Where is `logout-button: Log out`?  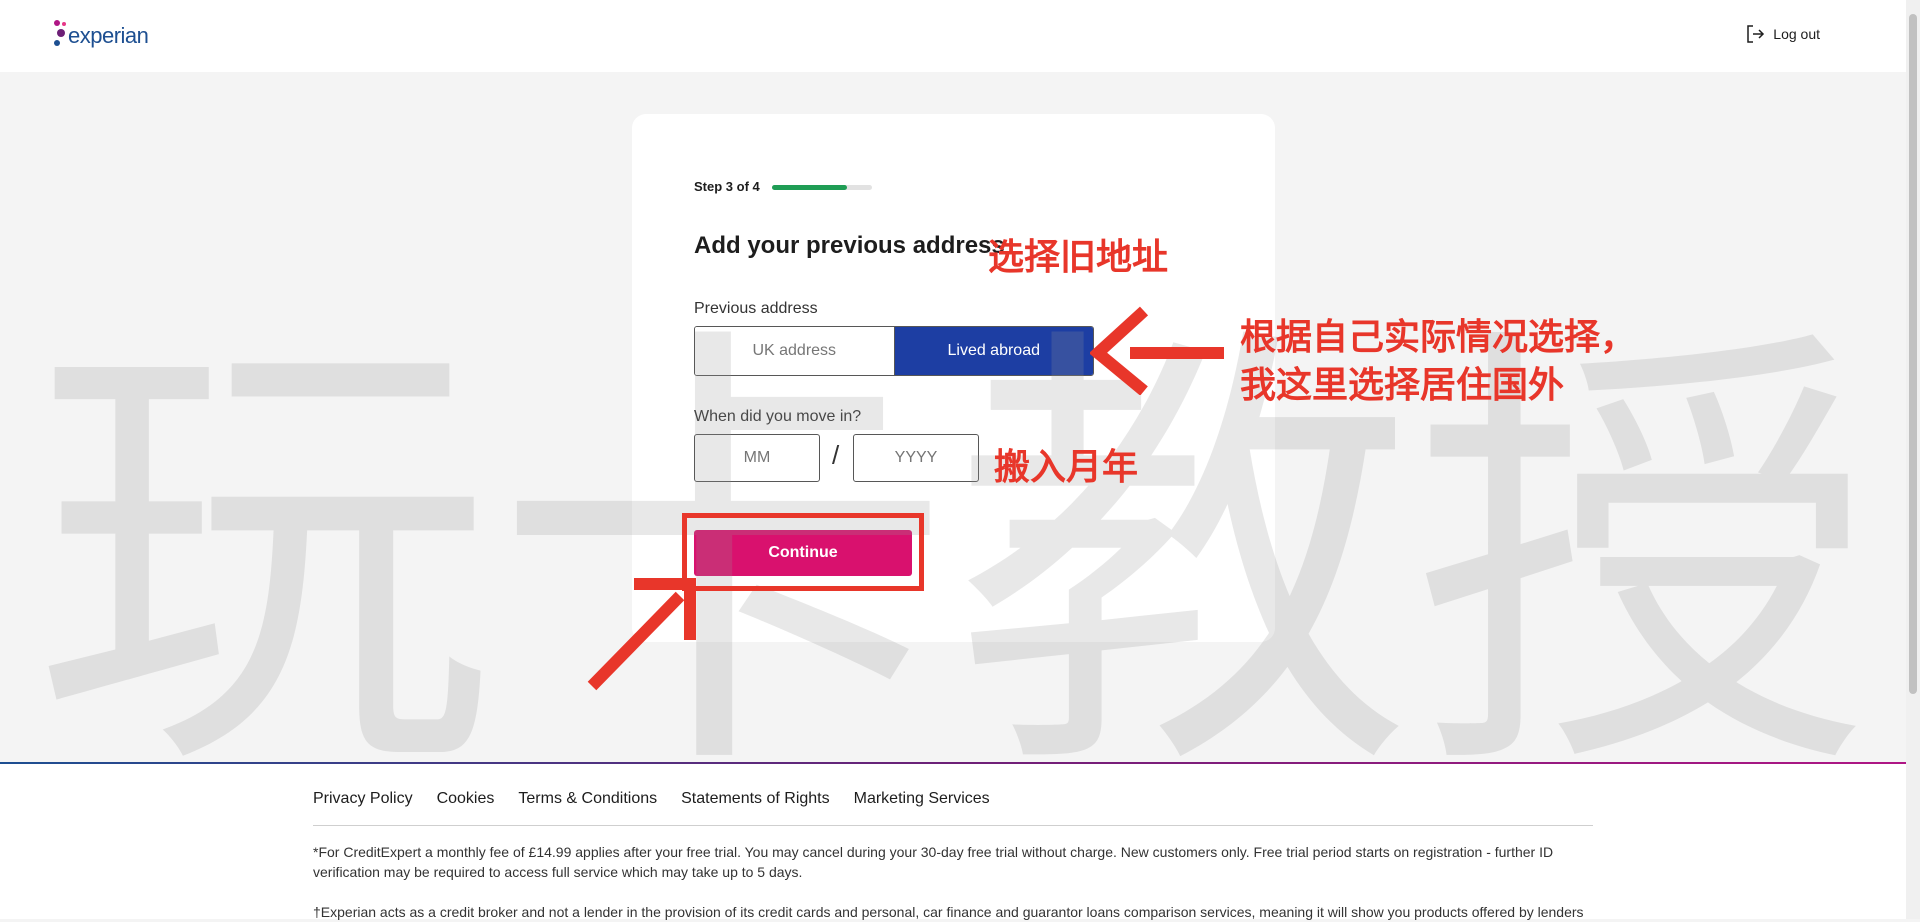
logout-button: Log out is located at coordinates (1782, 34).